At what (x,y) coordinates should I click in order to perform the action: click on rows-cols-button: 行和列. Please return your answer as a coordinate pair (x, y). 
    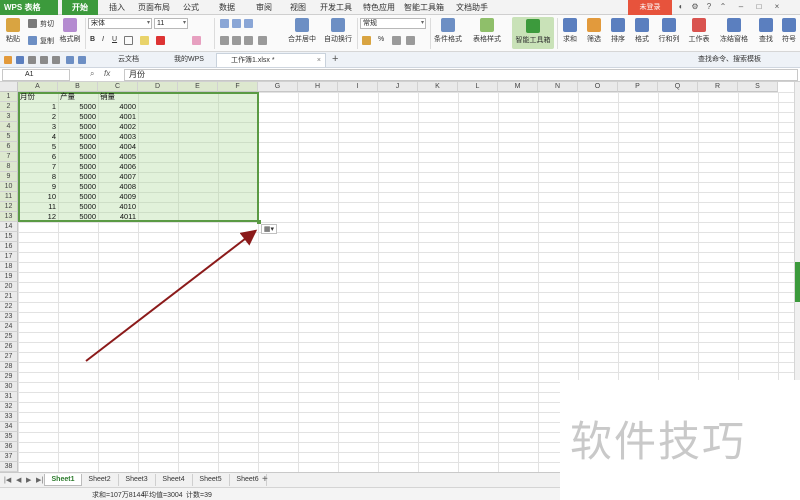
    Looking at the image, I should click on (669, 31).